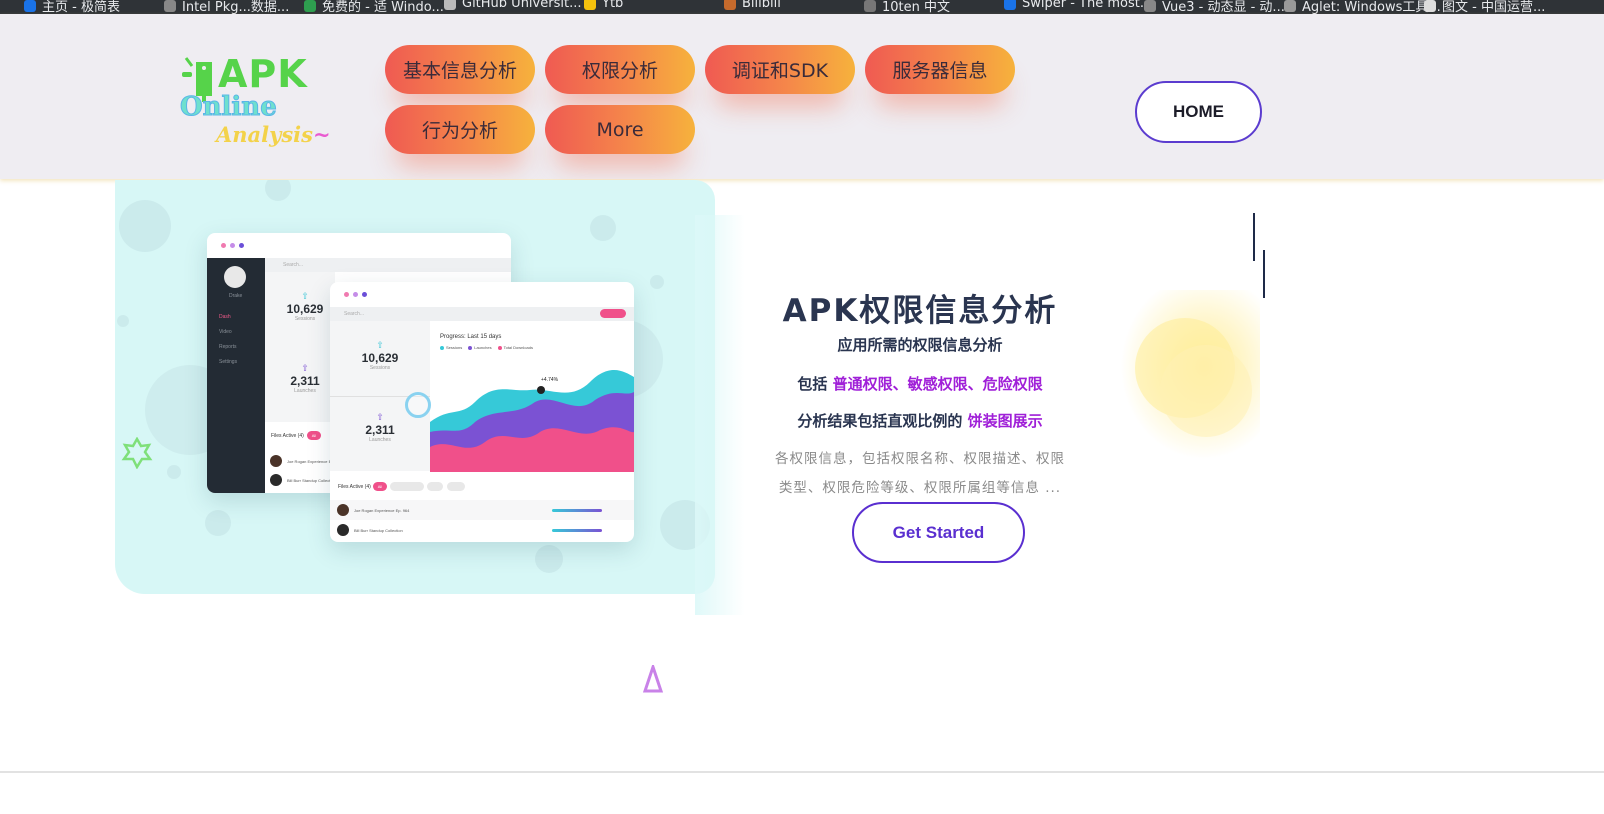  I want to click on nav-behavior: 行为分析, so click(460, 129).